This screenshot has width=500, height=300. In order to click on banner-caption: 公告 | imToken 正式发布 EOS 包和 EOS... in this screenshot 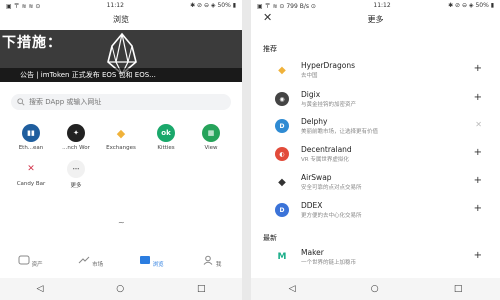, I will do `click(121, 75)`.